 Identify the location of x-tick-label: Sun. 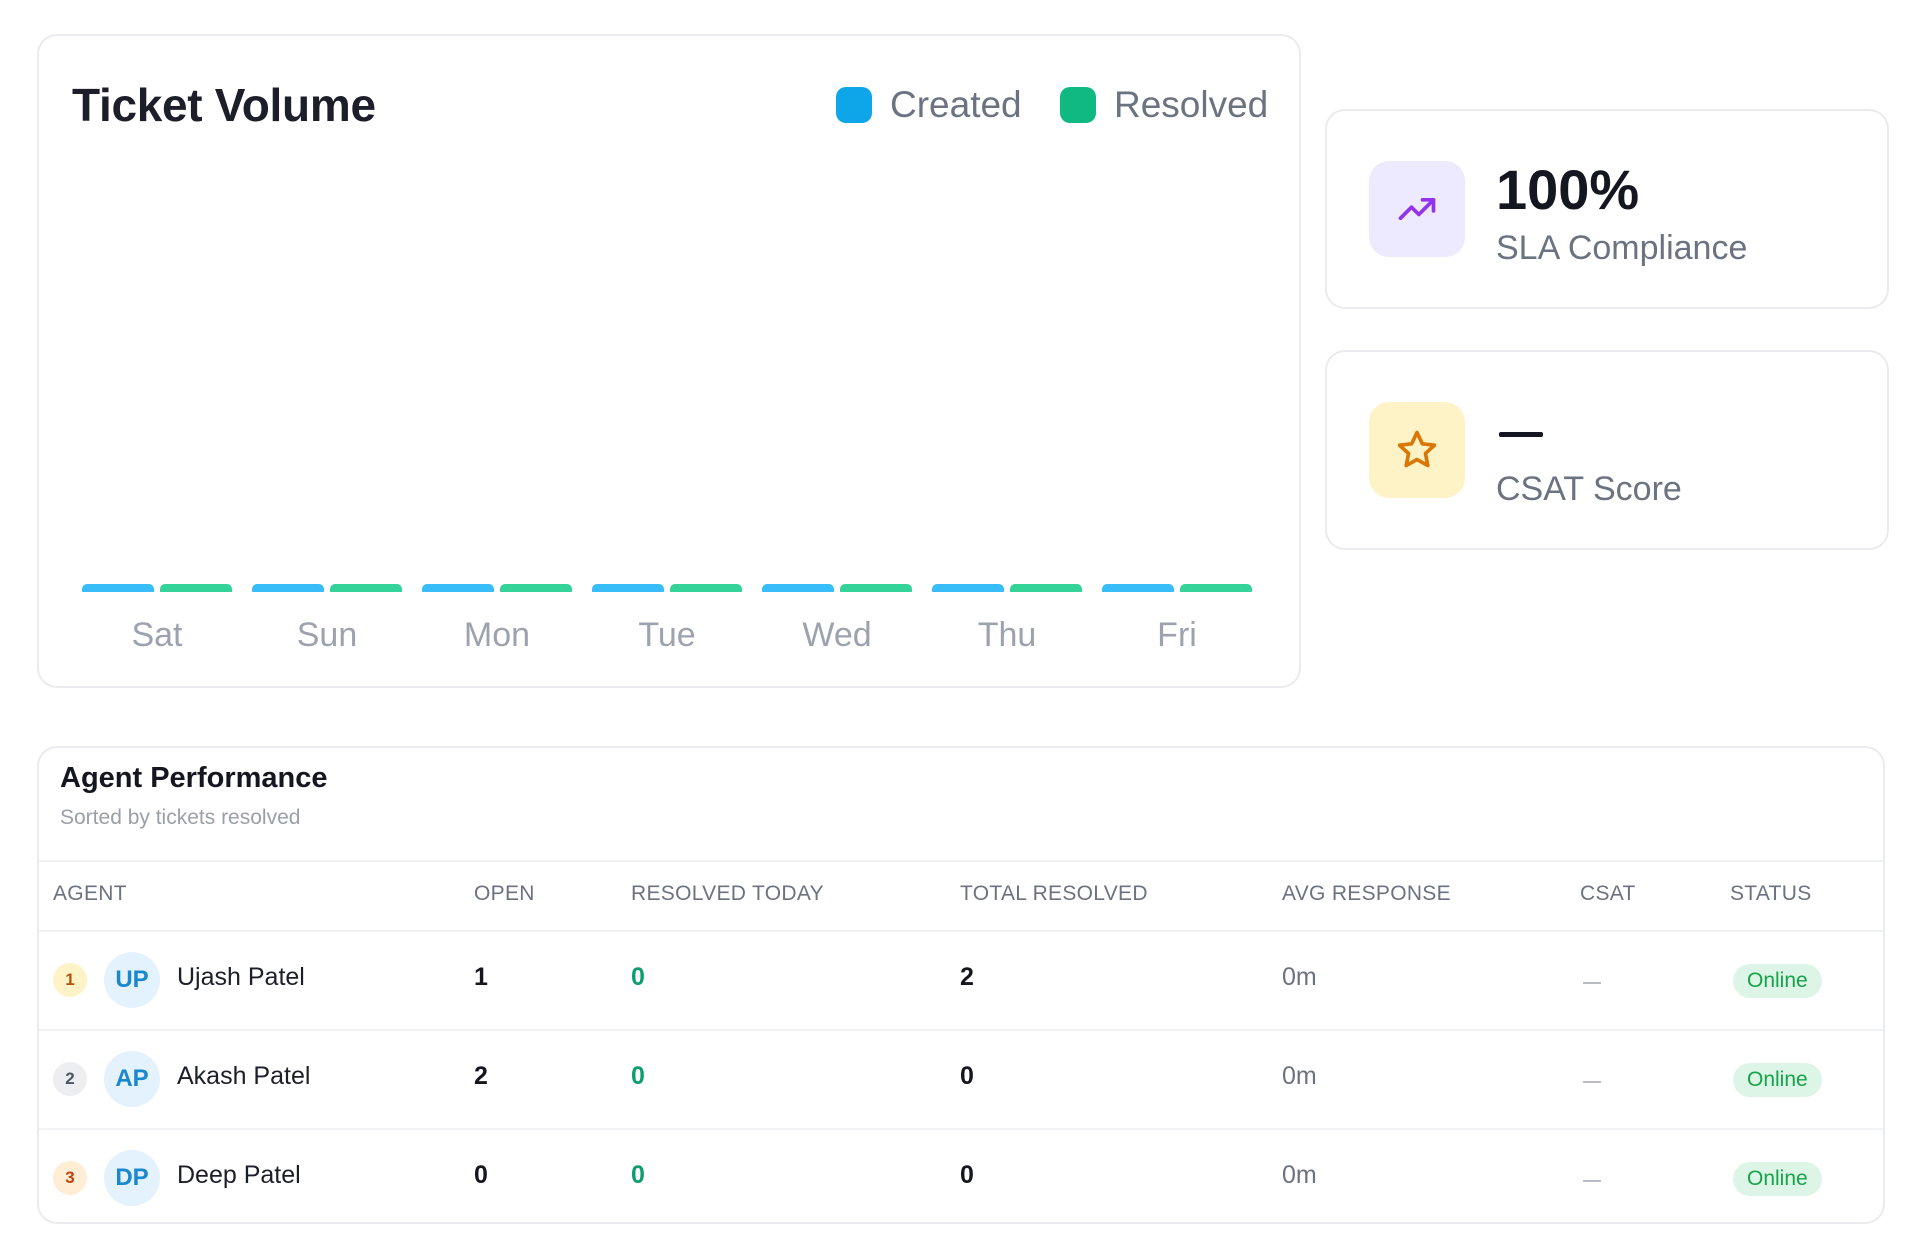
(327, 635).